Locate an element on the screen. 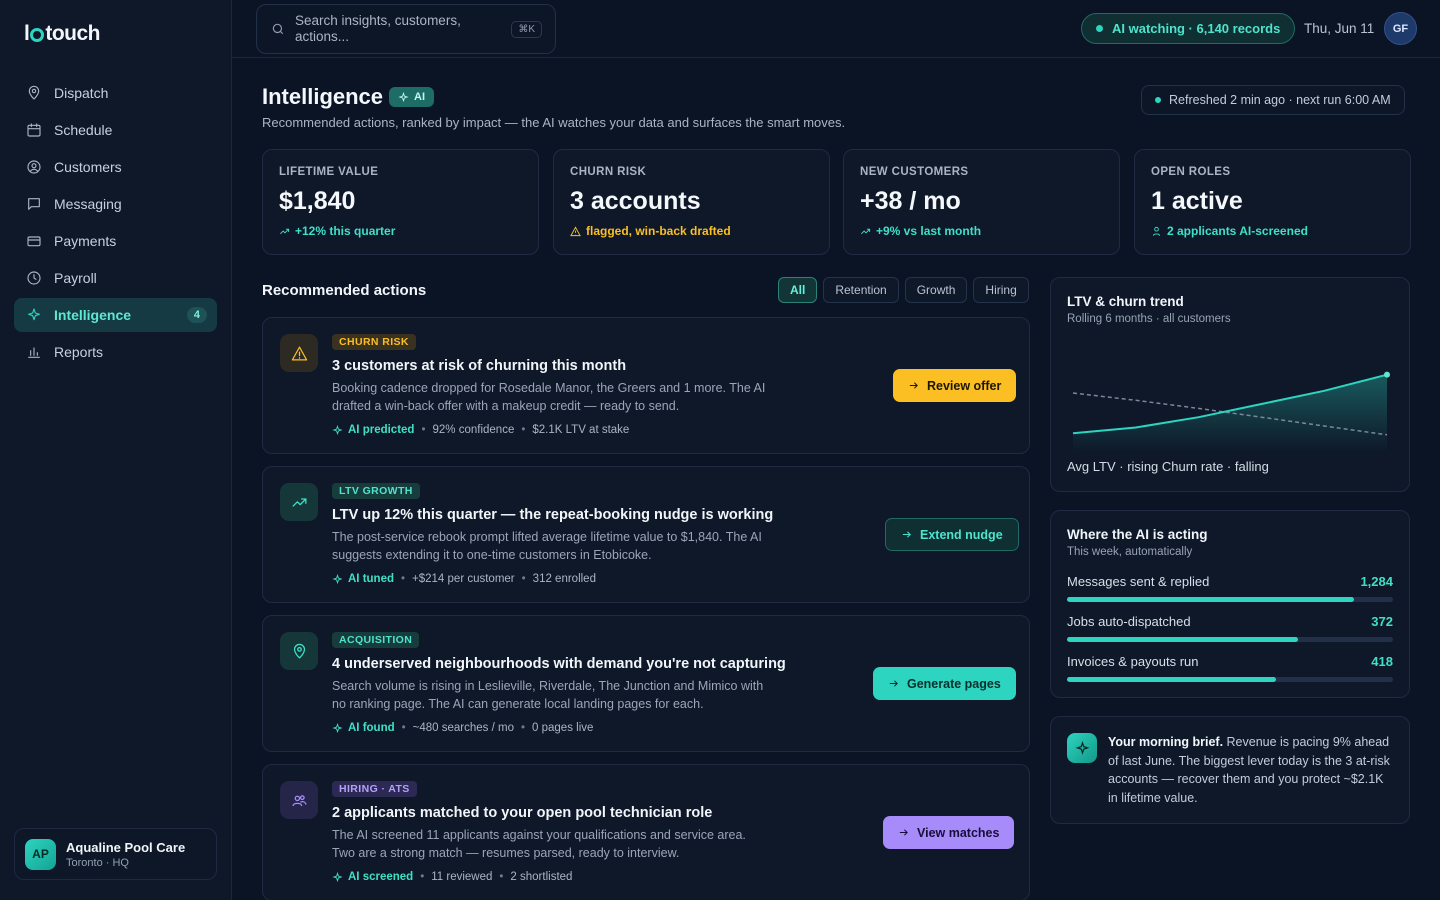 This screenshot has width=1440, height=900. sidebar-item-intelligence: Intelligence 4 is located at coordinates (115, 315).